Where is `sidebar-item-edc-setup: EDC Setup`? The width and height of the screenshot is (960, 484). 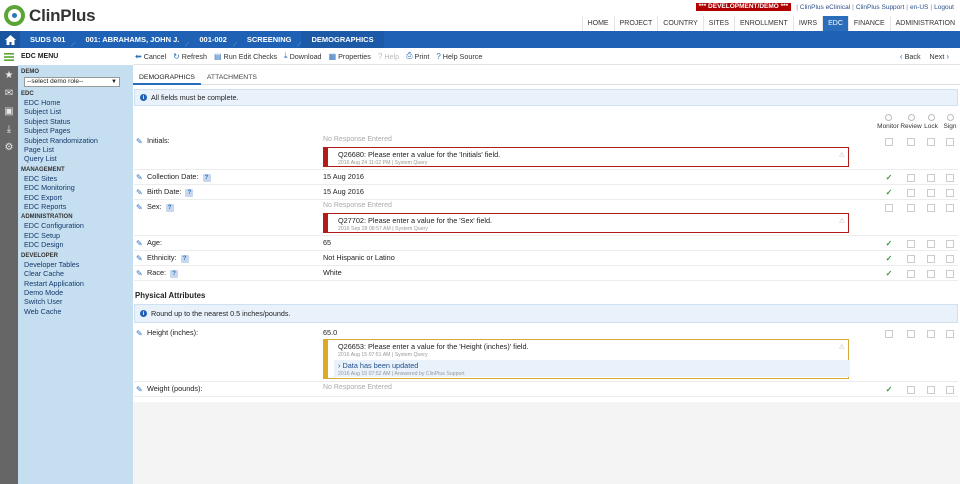
sidebar-item-edc-setup: EDC Setup is located at coordinates (75, 235).